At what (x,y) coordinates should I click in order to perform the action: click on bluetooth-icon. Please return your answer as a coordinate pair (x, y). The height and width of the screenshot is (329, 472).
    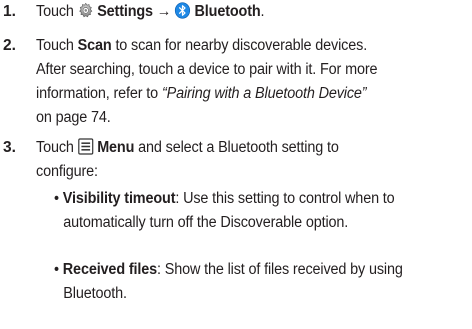
    Looking at the image, I should click on (183, 10).